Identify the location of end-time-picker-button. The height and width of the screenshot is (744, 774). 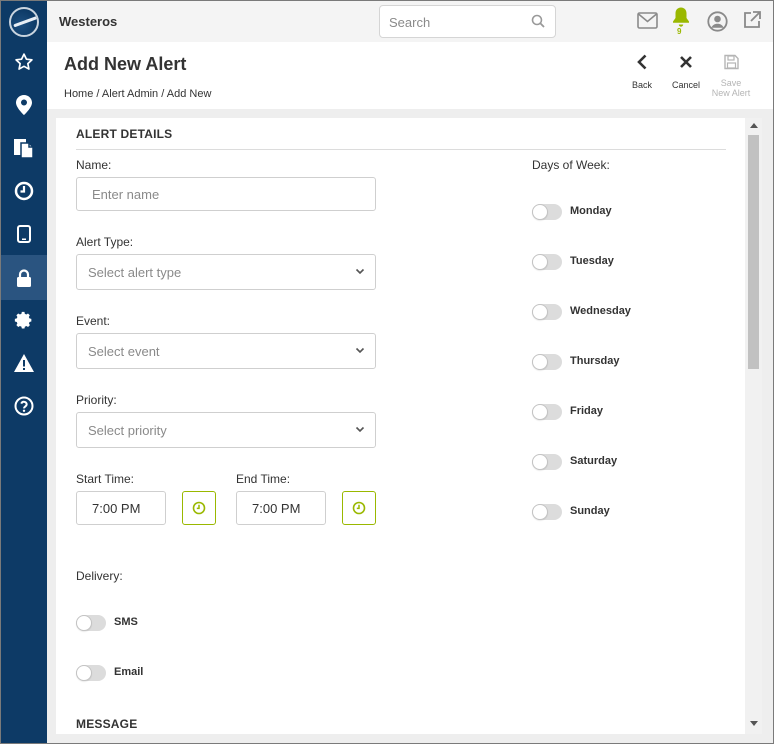
(359, 508).